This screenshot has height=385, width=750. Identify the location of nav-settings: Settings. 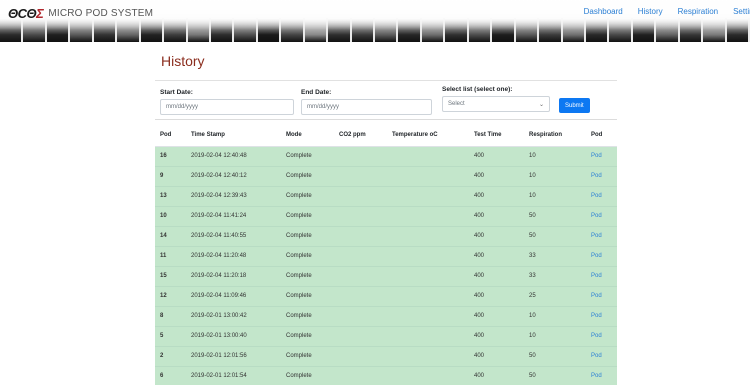
(741, 11).